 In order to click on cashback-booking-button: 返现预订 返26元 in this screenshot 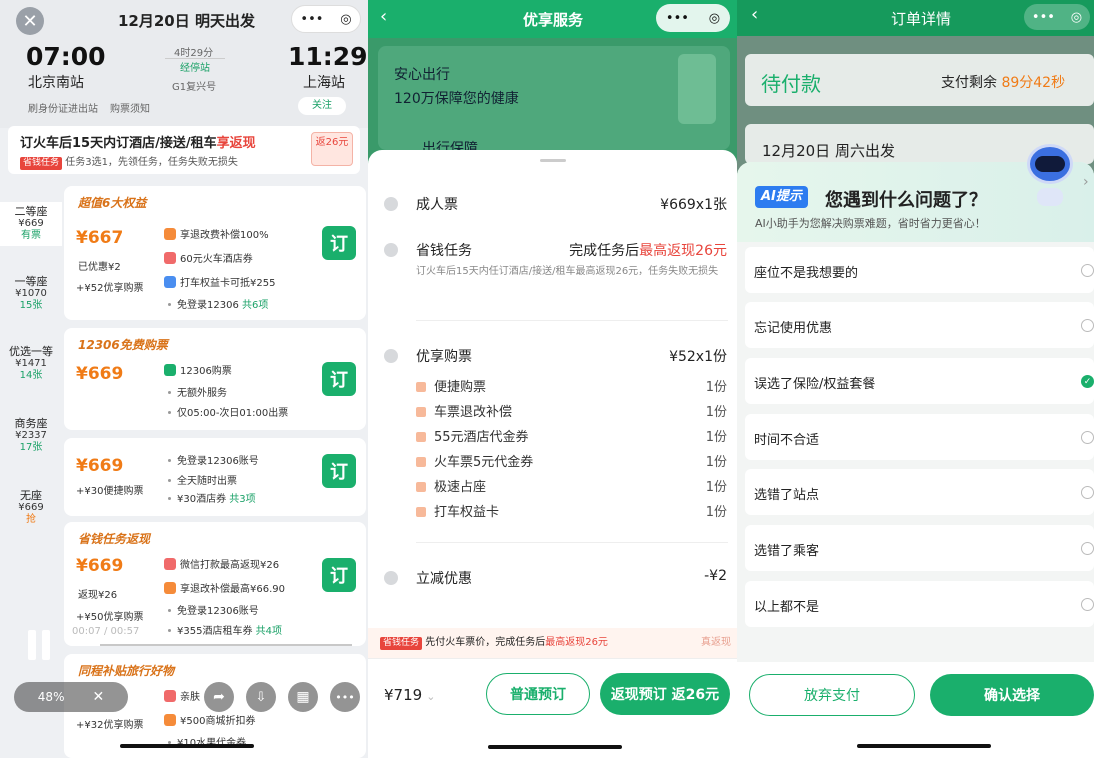, I will do `click(665, 694)`.